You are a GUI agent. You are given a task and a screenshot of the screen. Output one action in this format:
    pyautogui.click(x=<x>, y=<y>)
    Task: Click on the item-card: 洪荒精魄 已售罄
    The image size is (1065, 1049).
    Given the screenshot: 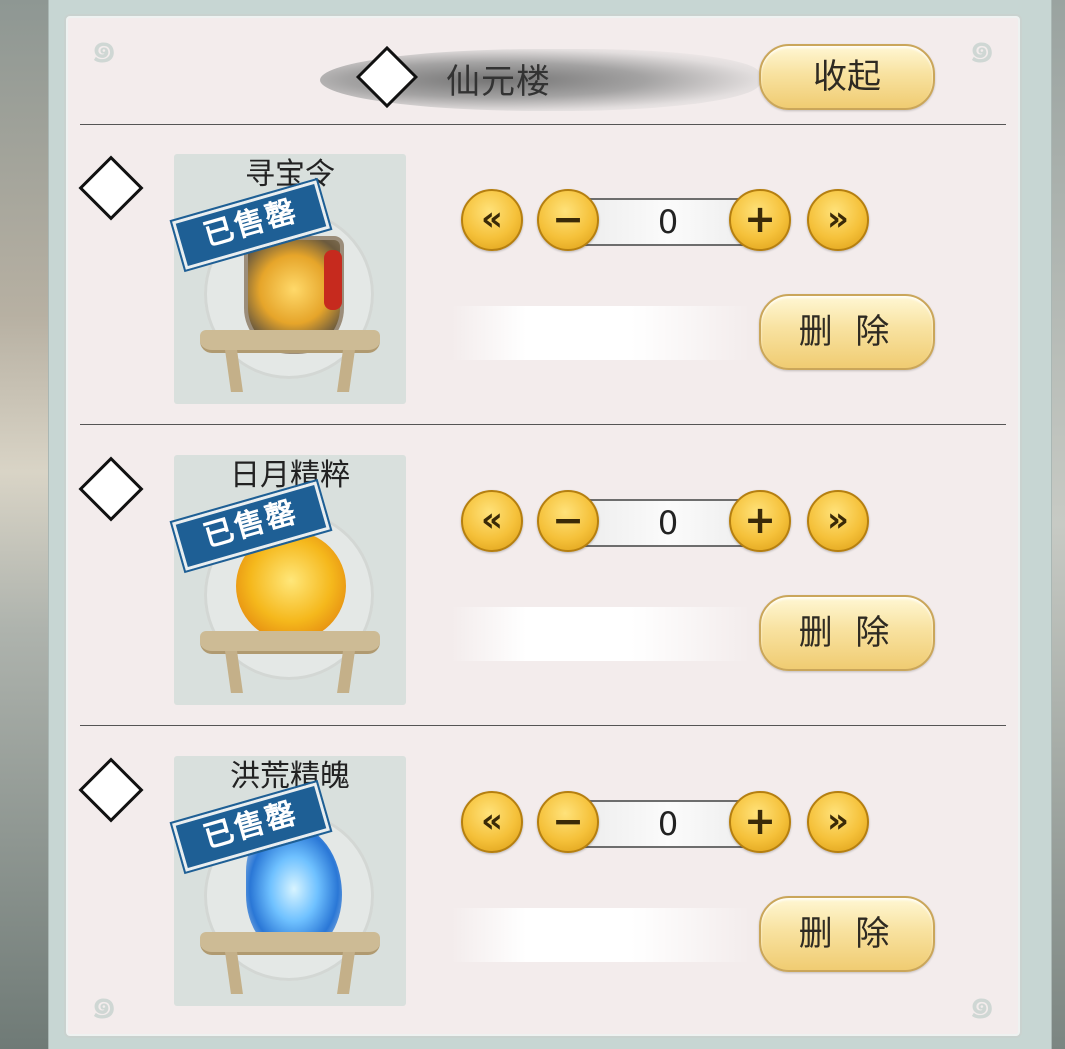 What is the action you would take?
    pyautogui.click(x=287, y=881)
    